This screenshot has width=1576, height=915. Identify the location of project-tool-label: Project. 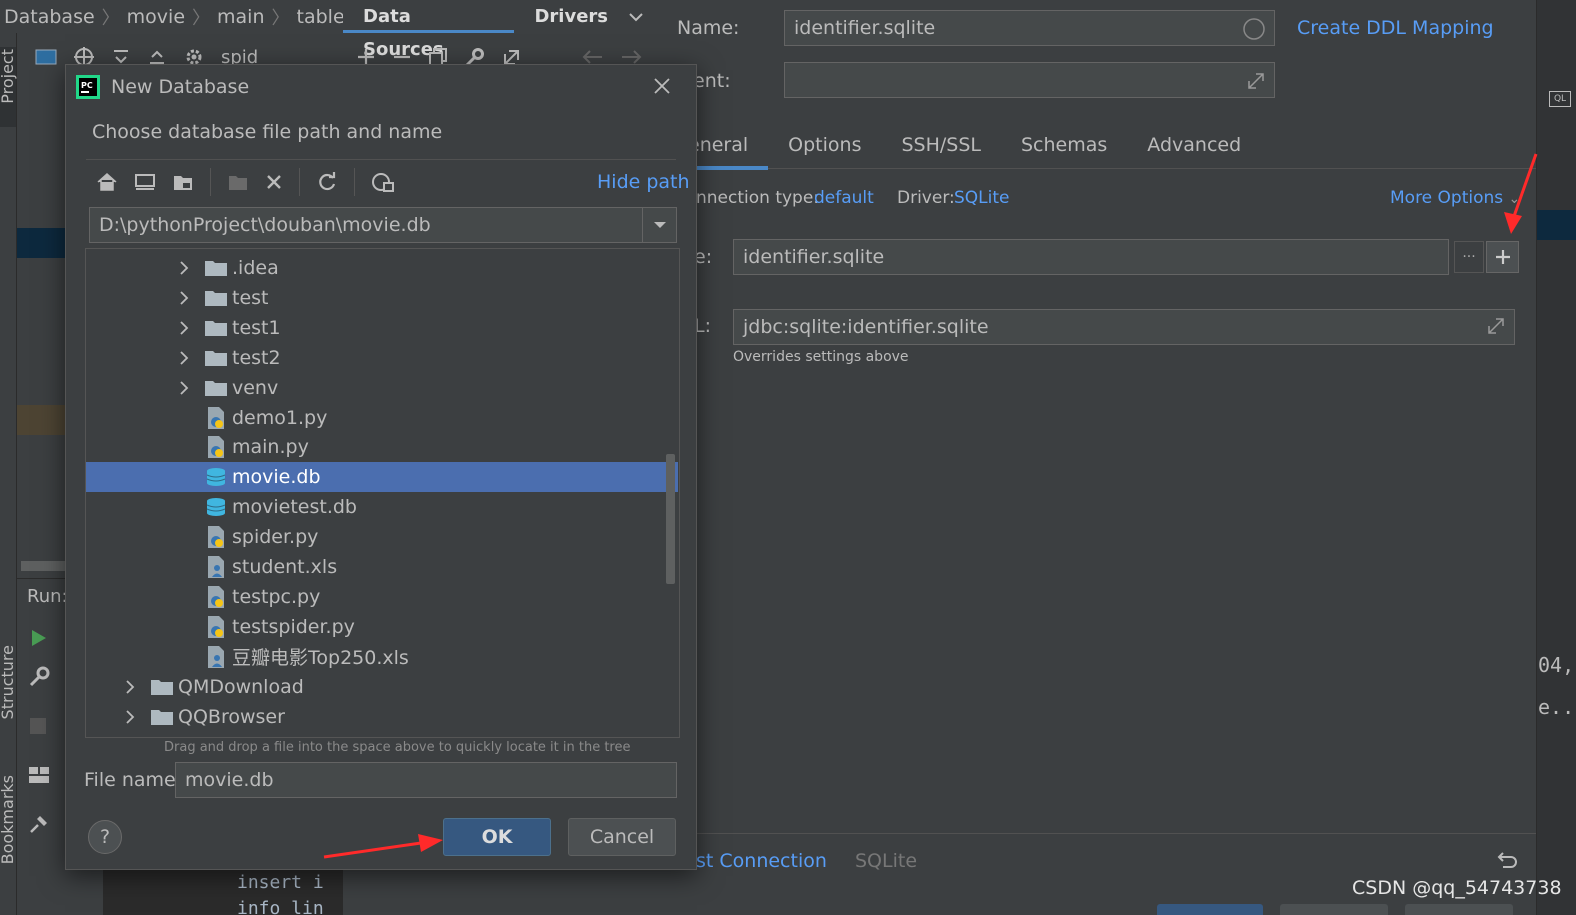
(8, 76).